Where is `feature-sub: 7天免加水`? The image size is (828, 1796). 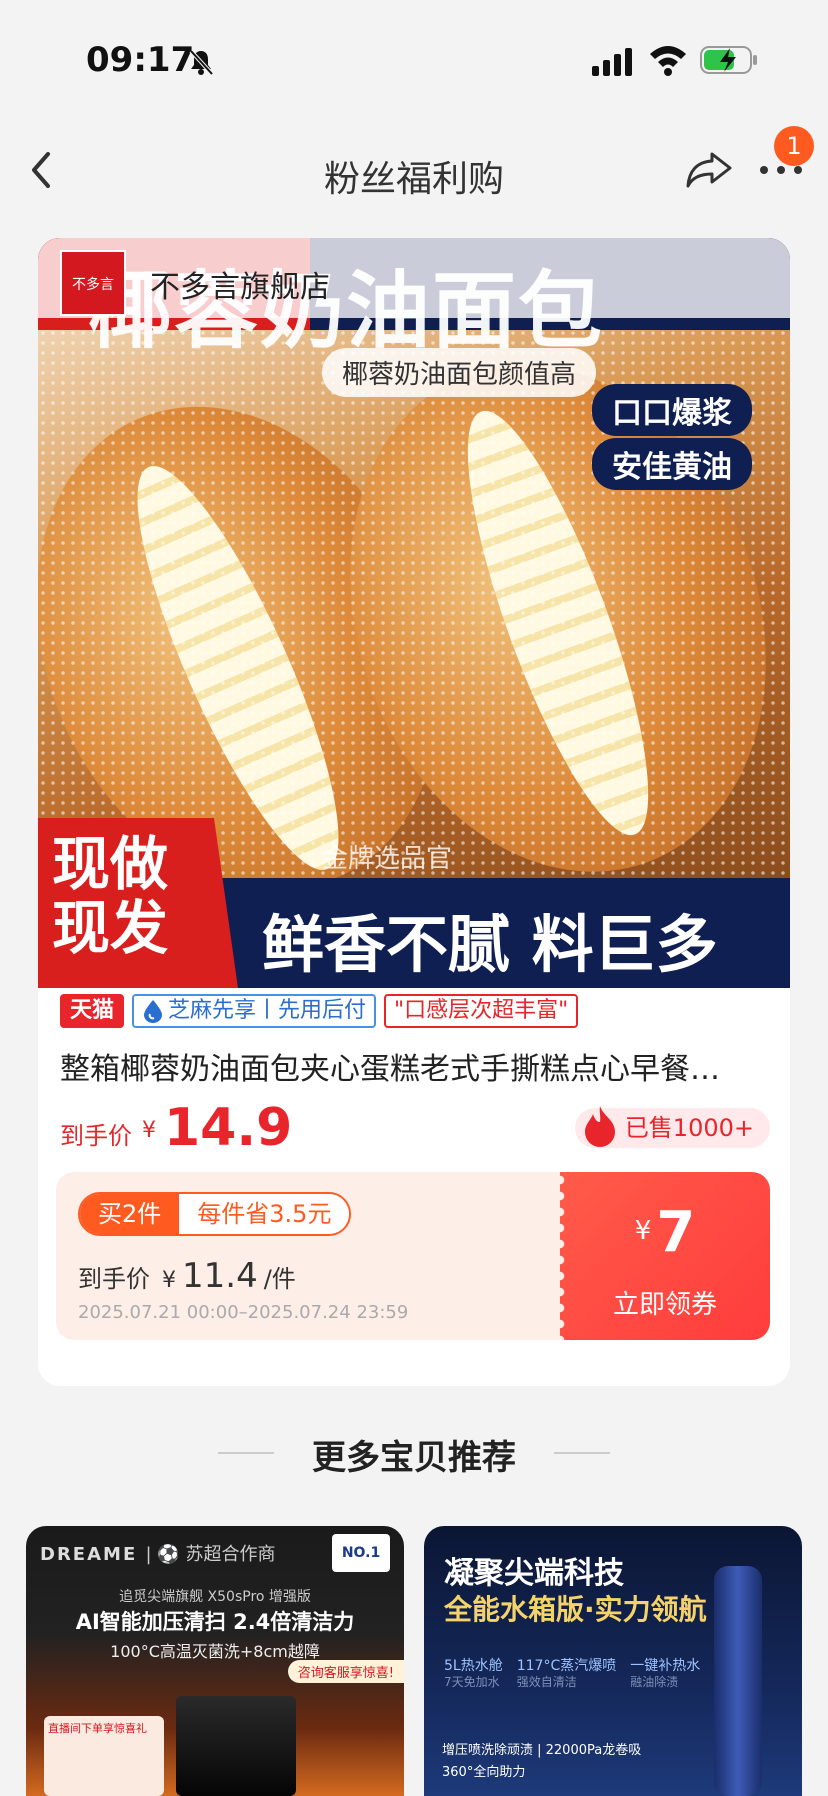 feature-sub: 7天免加水 is located at coordinates (472, 1682).